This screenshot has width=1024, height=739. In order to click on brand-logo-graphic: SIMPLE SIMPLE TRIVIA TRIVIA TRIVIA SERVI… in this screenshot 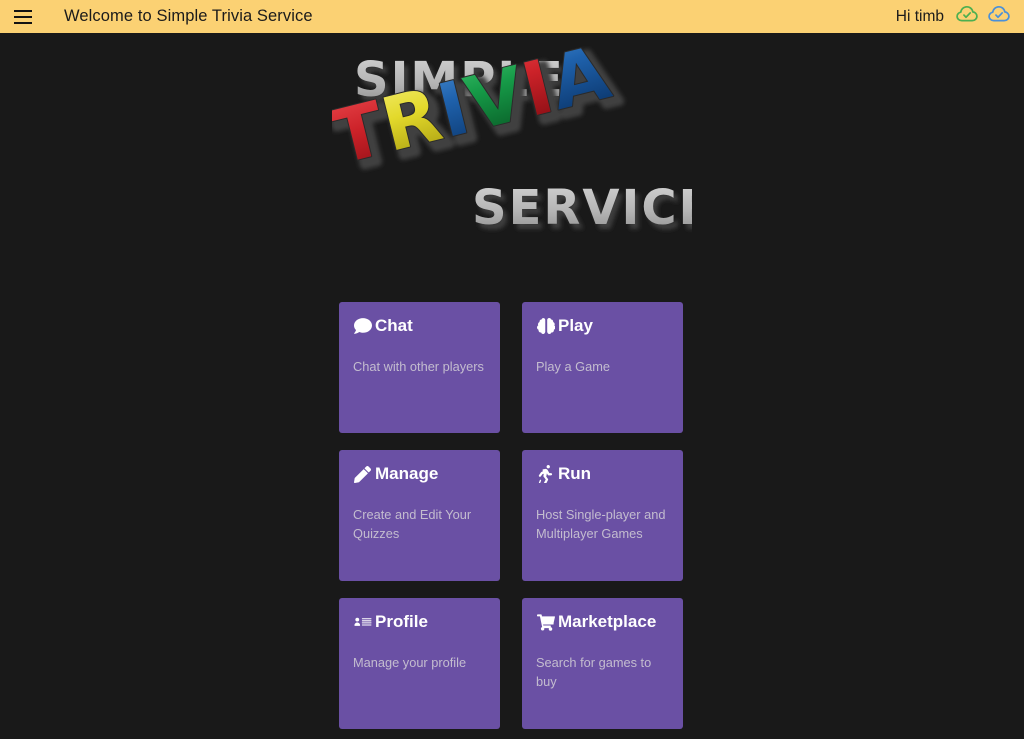, I will do `click(512, 143)`.